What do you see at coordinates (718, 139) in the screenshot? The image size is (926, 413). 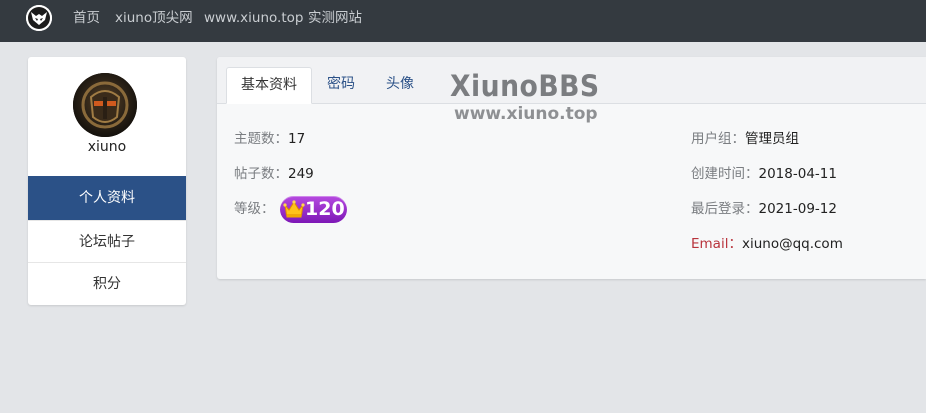 I see `user-group-label: 用户组：` at bounding box center [718, 139].